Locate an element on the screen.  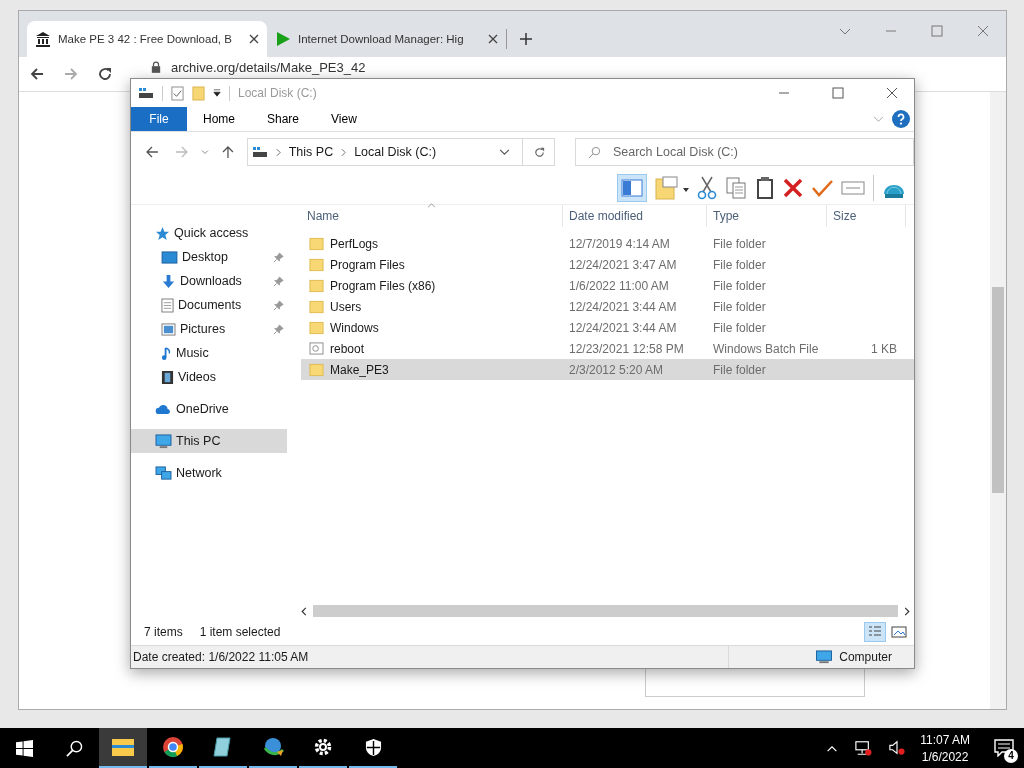
muted-speaker-icon is located at coordinates (897, 748).